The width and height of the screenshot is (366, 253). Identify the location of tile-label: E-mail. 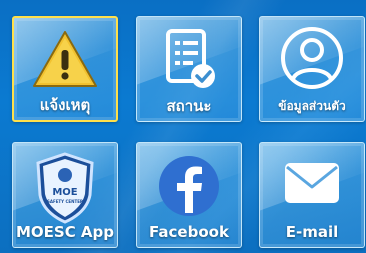
(312, 232).